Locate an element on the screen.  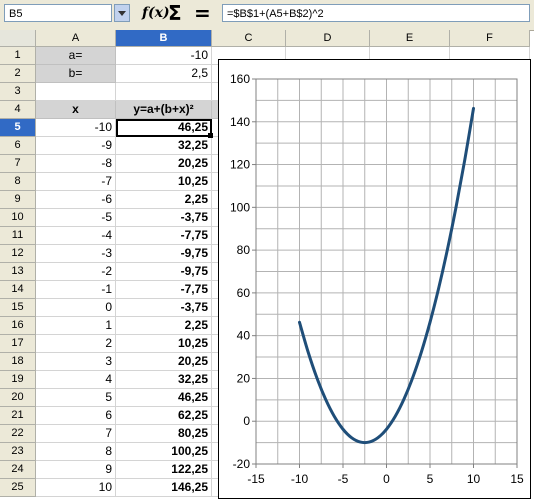
row-header-19: 19 is located at coordinates (18, 380).